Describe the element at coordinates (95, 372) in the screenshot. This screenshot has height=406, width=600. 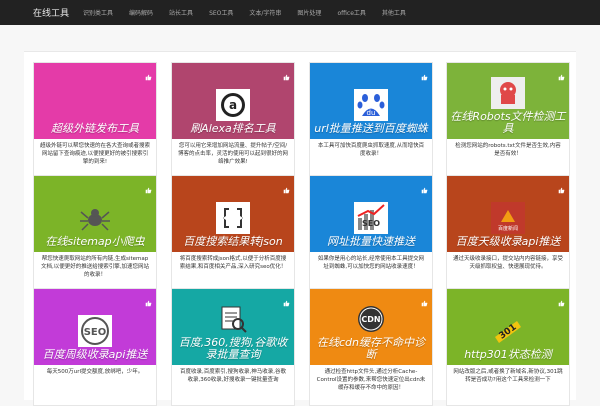
I see `tool-card-description: 每天500万url提交额度,放绑吧，少年。` at that location.